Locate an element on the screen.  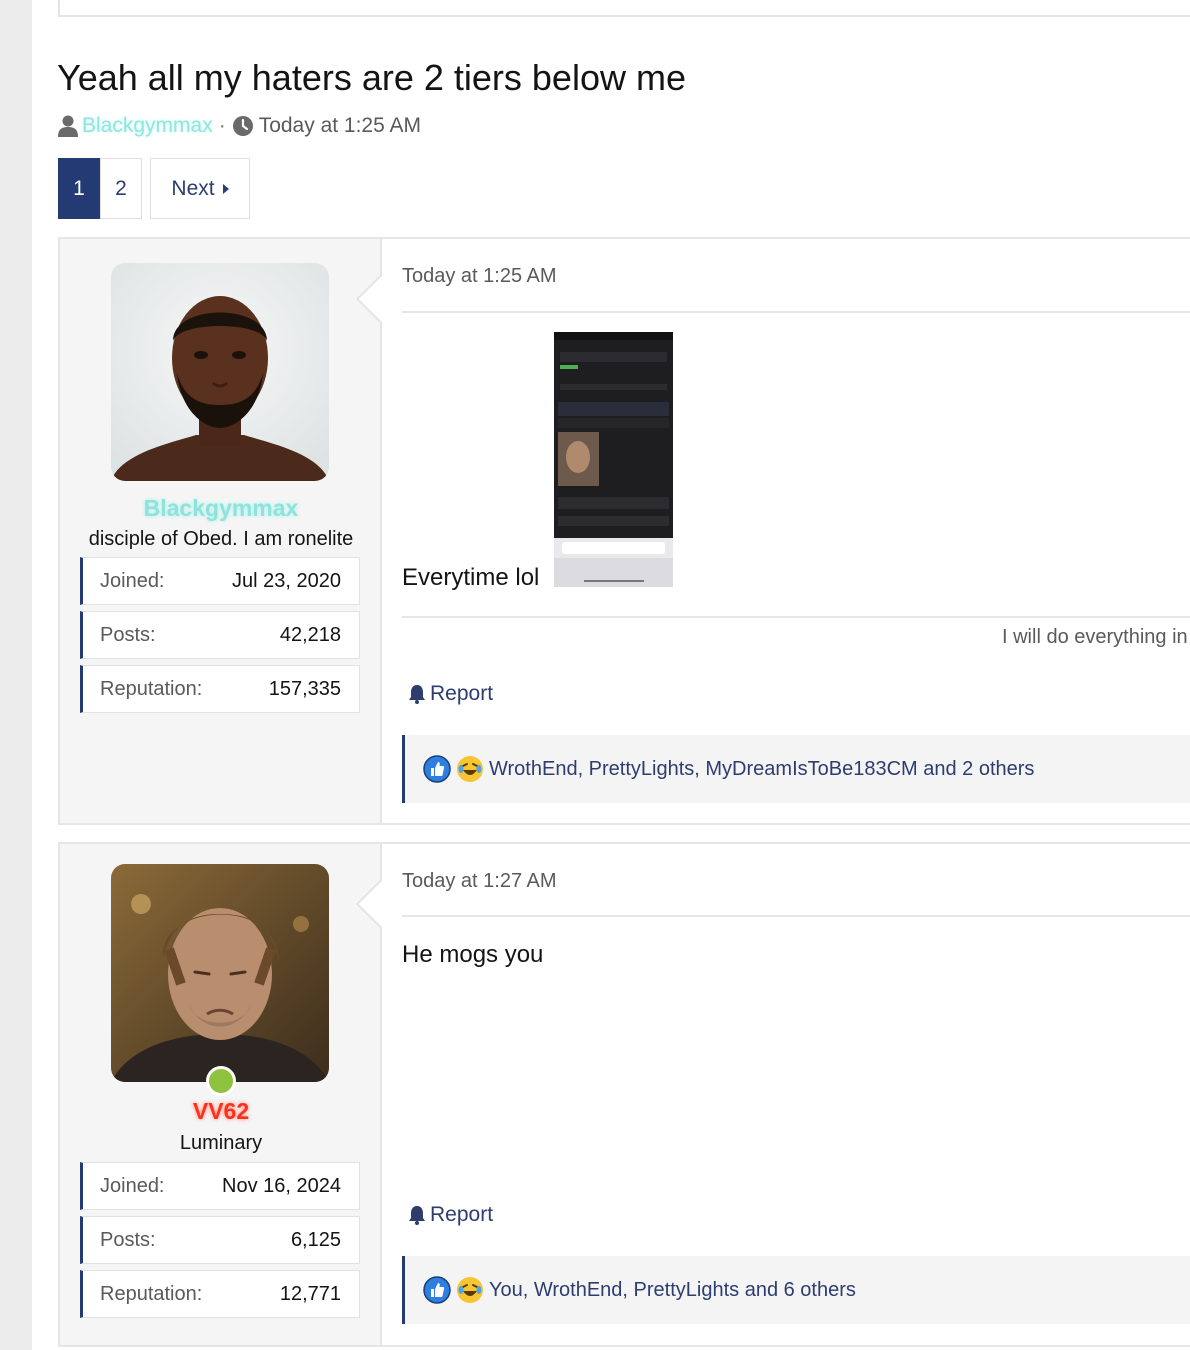
user-icon is located at coordinates (68, 126).